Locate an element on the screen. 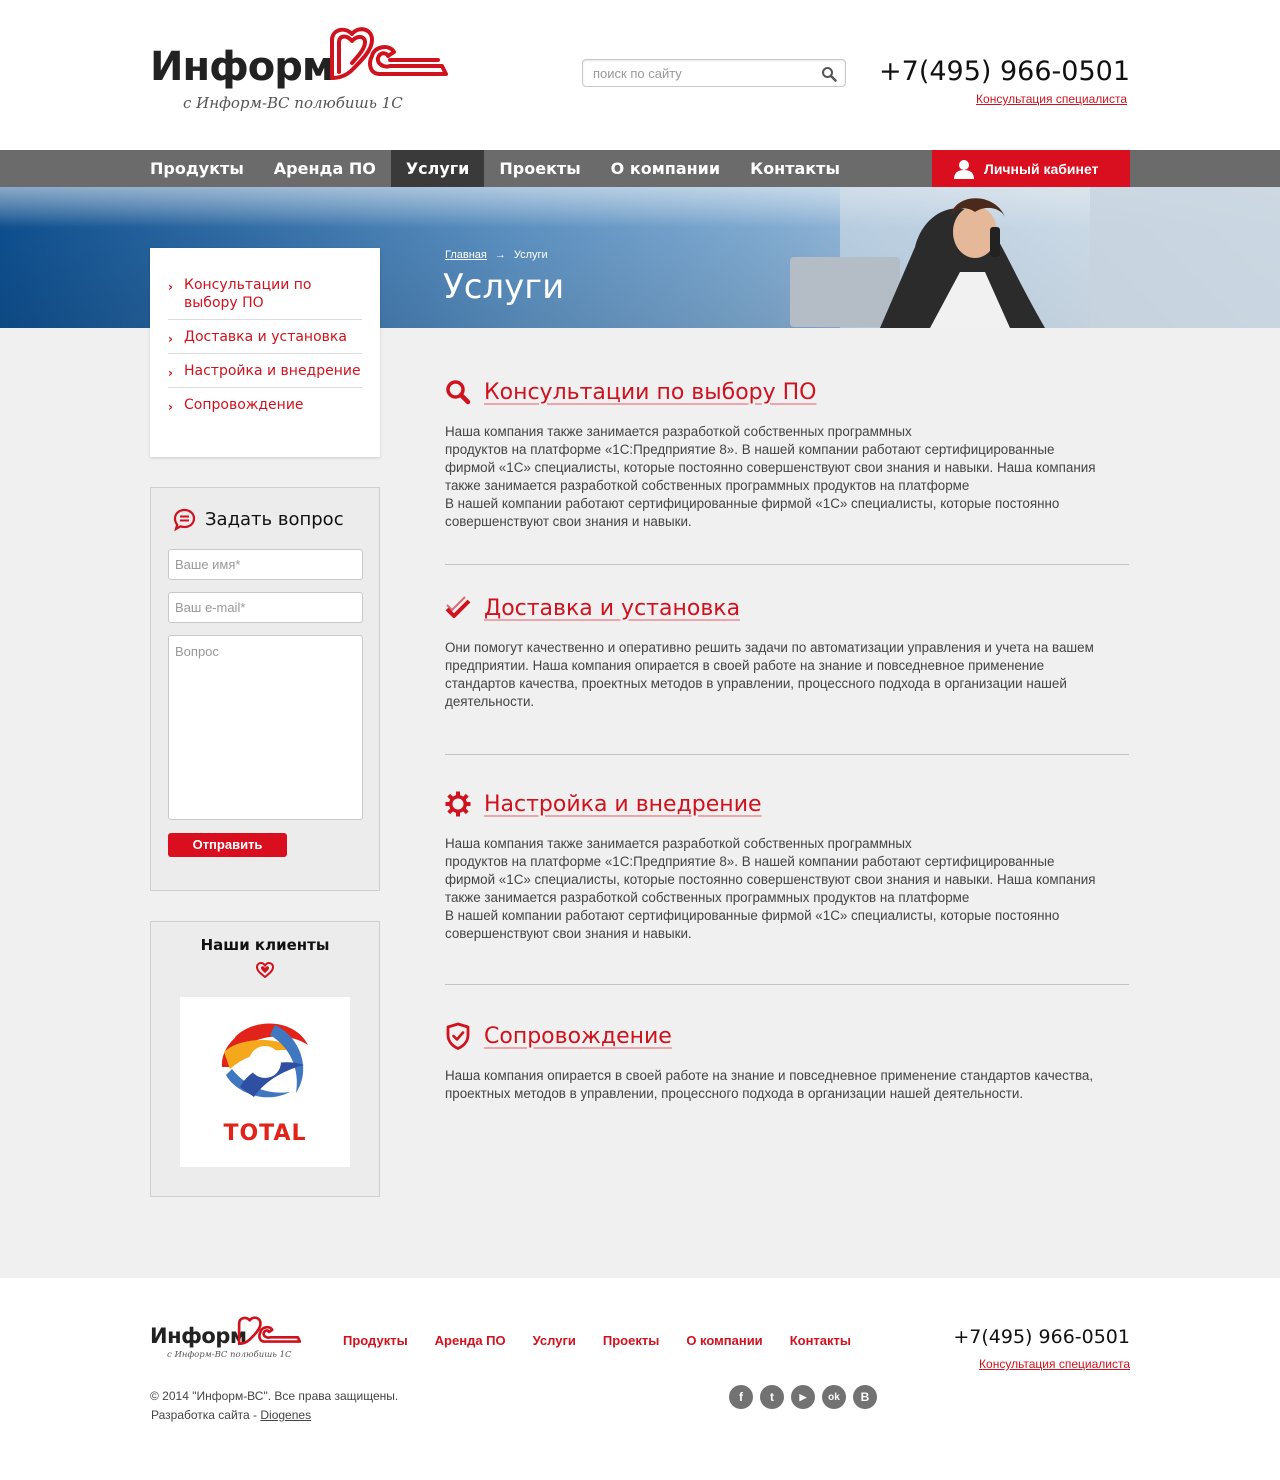  footer-consult-link: Консультация специалиста is located at coordinates (1054, 1364).